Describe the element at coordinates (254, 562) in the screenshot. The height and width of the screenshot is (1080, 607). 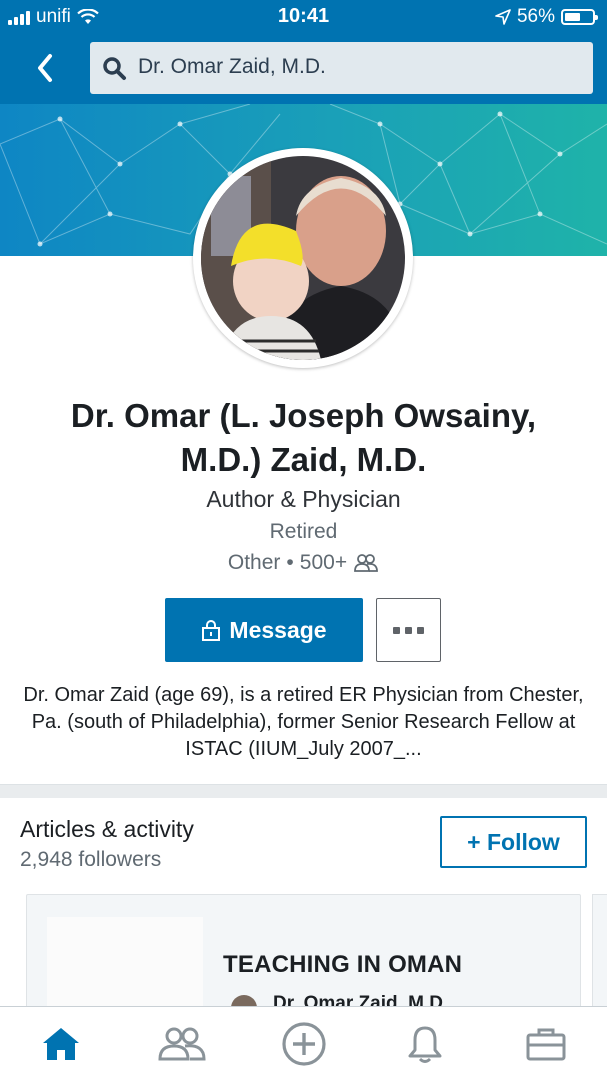
I see `profile-location: Other` at that location.